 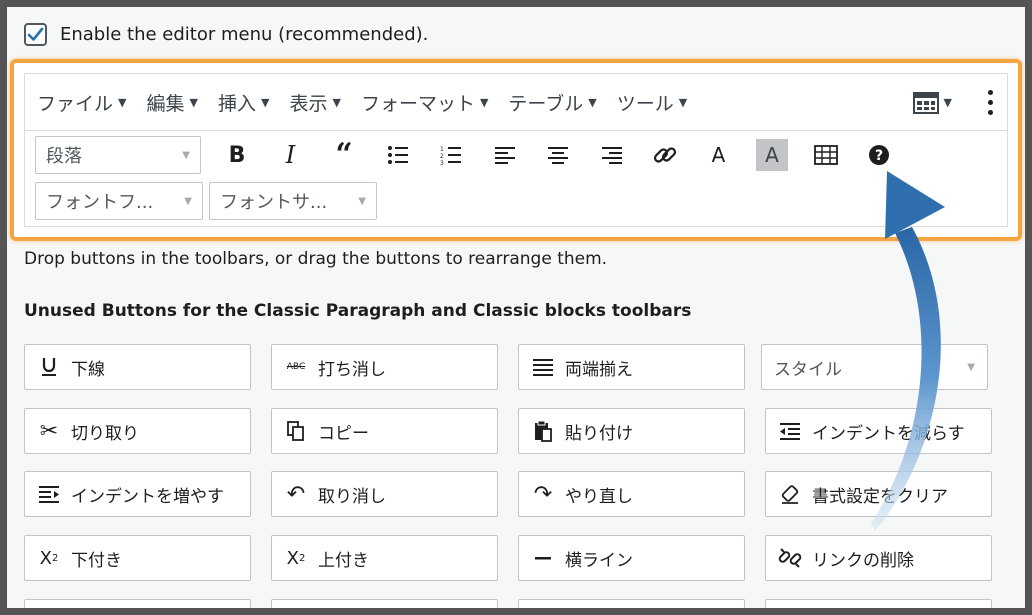 I want to click on align-left-icon, so click(x=504, y=155).